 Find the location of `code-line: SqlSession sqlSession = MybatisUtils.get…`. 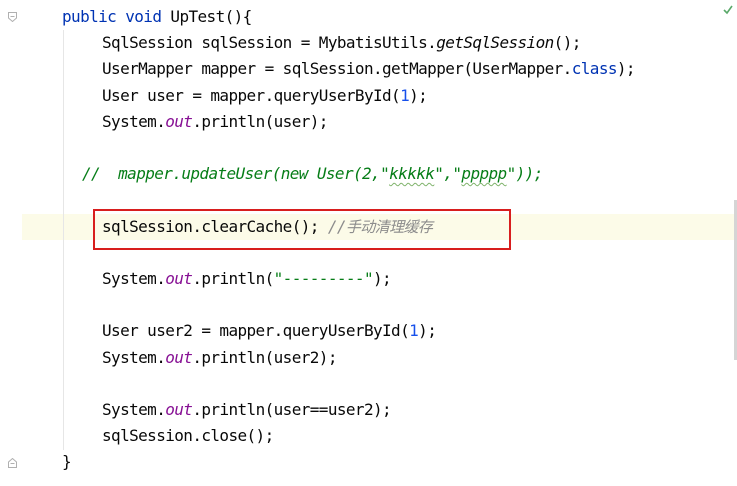

code-line: SqlSession sqlSession = MybatisUtils.get… is located at coordinates (301, 43).